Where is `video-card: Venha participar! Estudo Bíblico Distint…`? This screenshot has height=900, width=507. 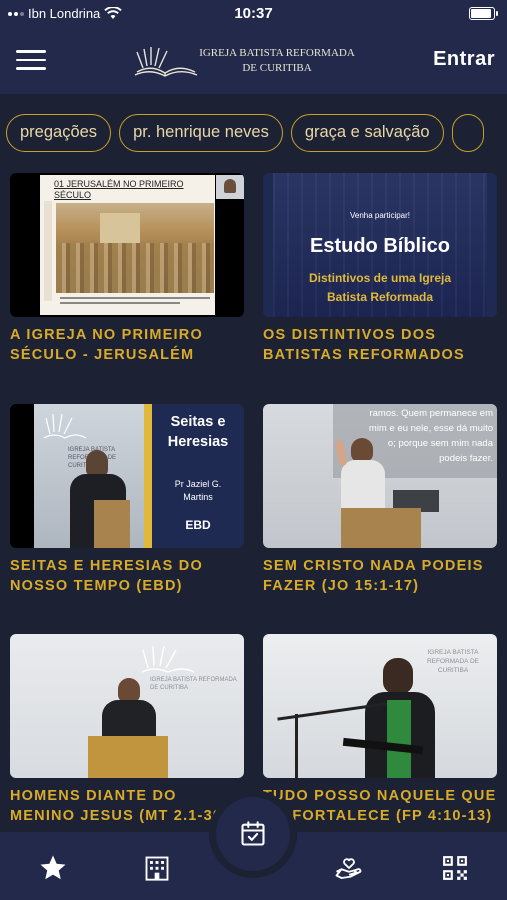
video-card: Venha participar! Estudo Bíblico Distint… is located at coordinates (380, 269).